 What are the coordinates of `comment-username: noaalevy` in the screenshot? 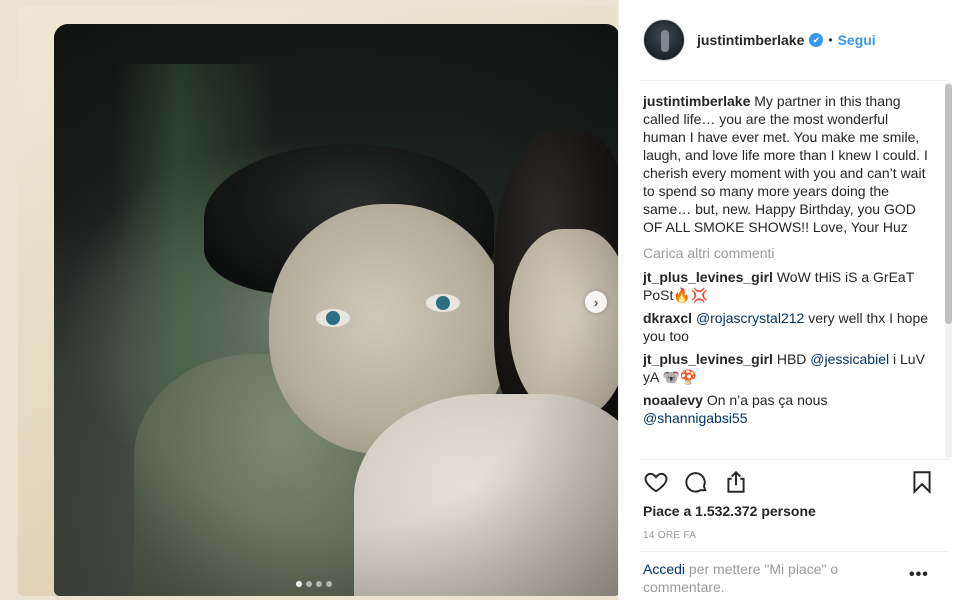 It's located at (673, 400).